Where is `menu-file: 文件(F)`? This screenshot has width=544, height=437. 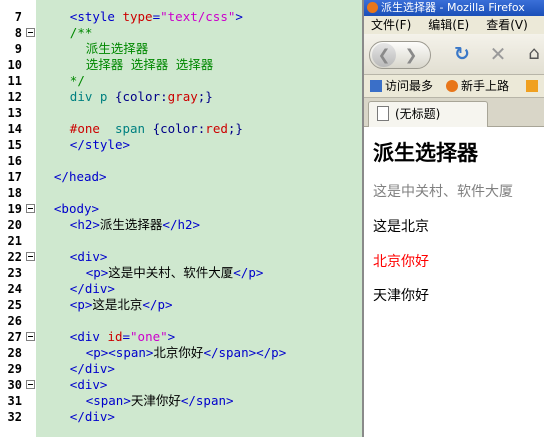
menu-file: 文件(F) is located at coordinates (391, 25).